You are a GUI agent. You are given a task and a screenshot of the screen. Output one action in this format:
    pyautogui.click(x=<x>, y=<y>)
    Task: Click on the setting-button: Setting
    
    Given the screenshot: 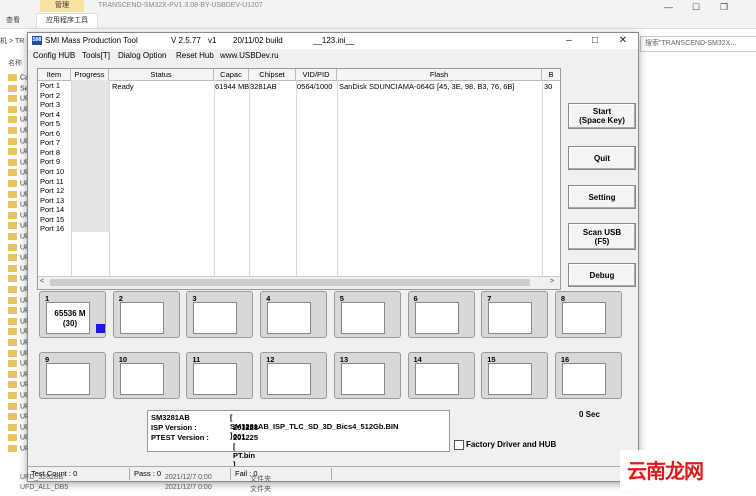 What is the action you would take?
    pyautogui.click(x=602, y=197)
    